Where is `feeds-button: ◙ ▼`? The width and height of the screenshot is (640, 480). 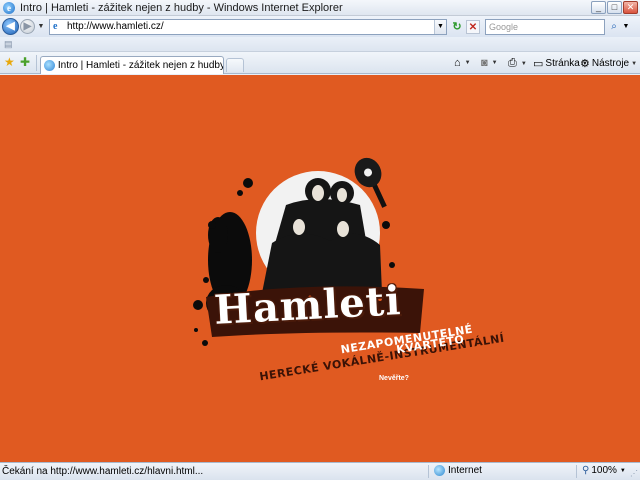
feeds-button: ◙ ▼ is located at coordinates (489, 63).